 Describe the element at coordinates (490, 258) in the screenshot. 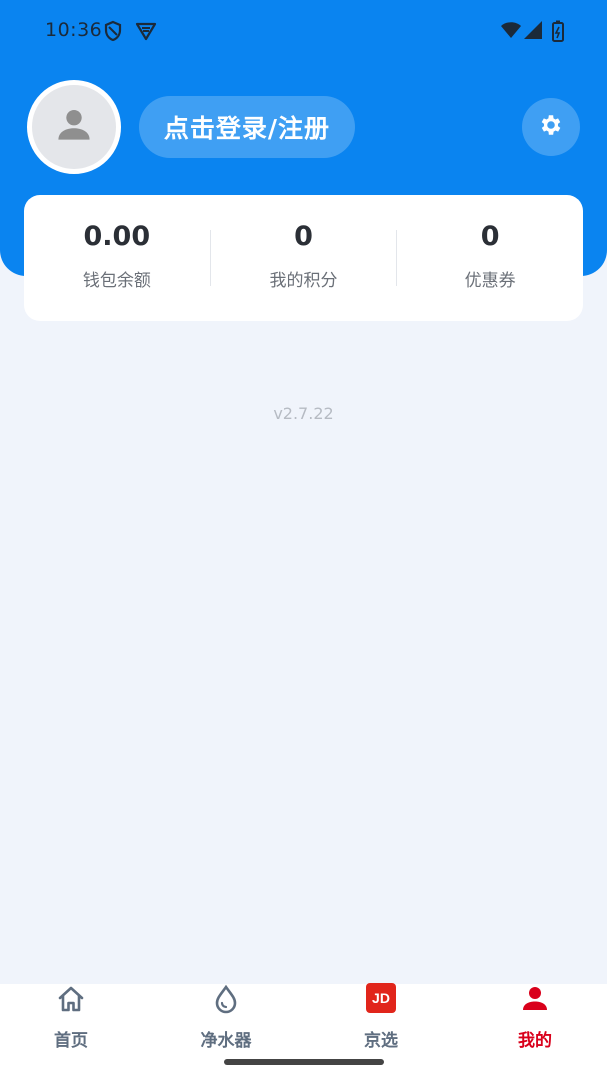

I see `stat-coupons: 0 优惠券` at that location.